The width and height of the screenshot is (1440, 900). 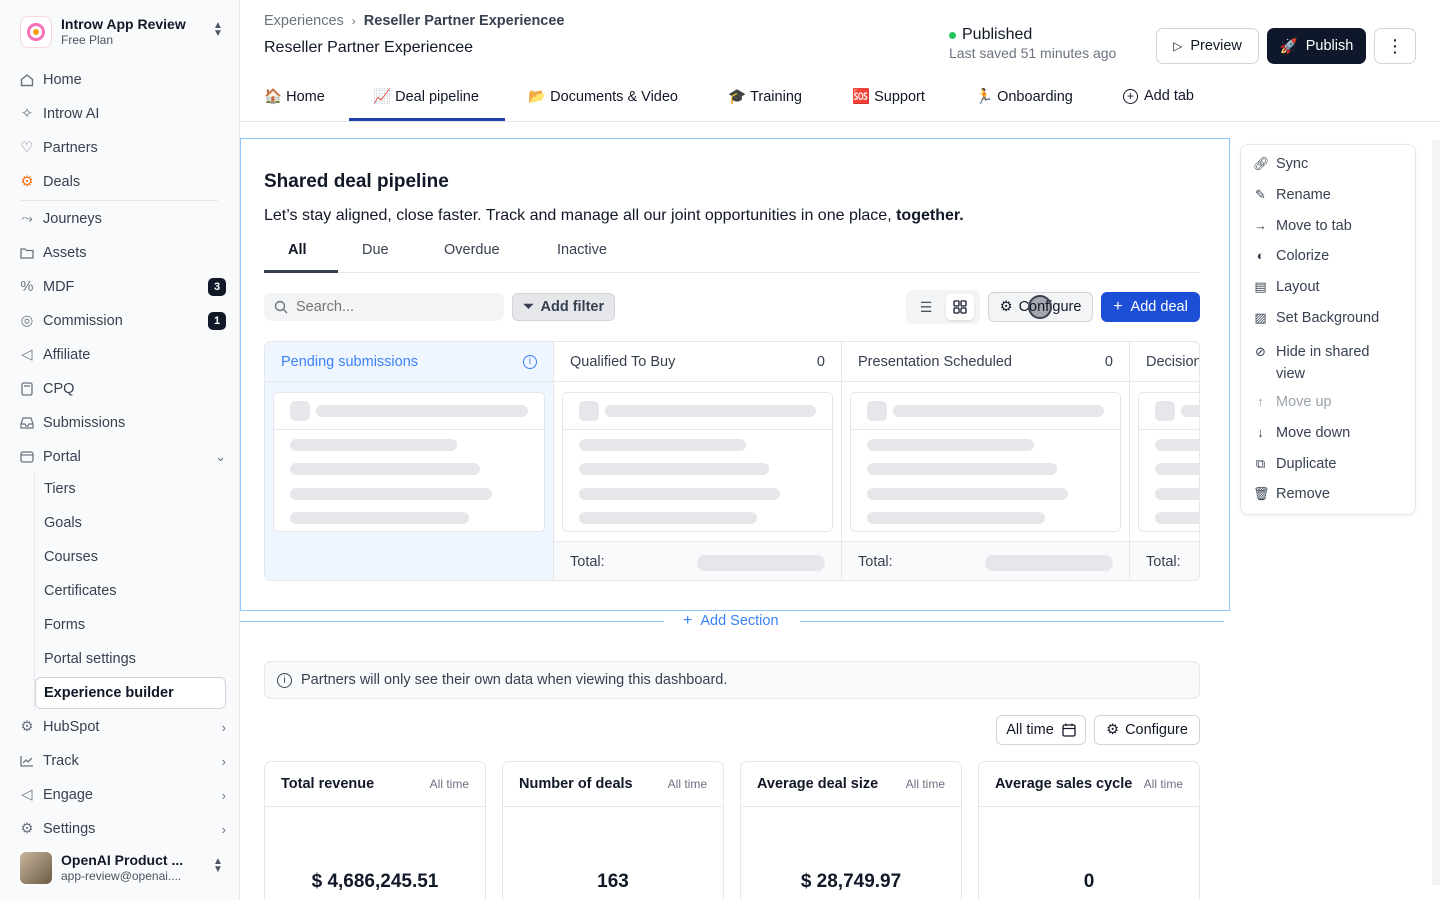 I want to click on search-input, so click(x=391, y=307).